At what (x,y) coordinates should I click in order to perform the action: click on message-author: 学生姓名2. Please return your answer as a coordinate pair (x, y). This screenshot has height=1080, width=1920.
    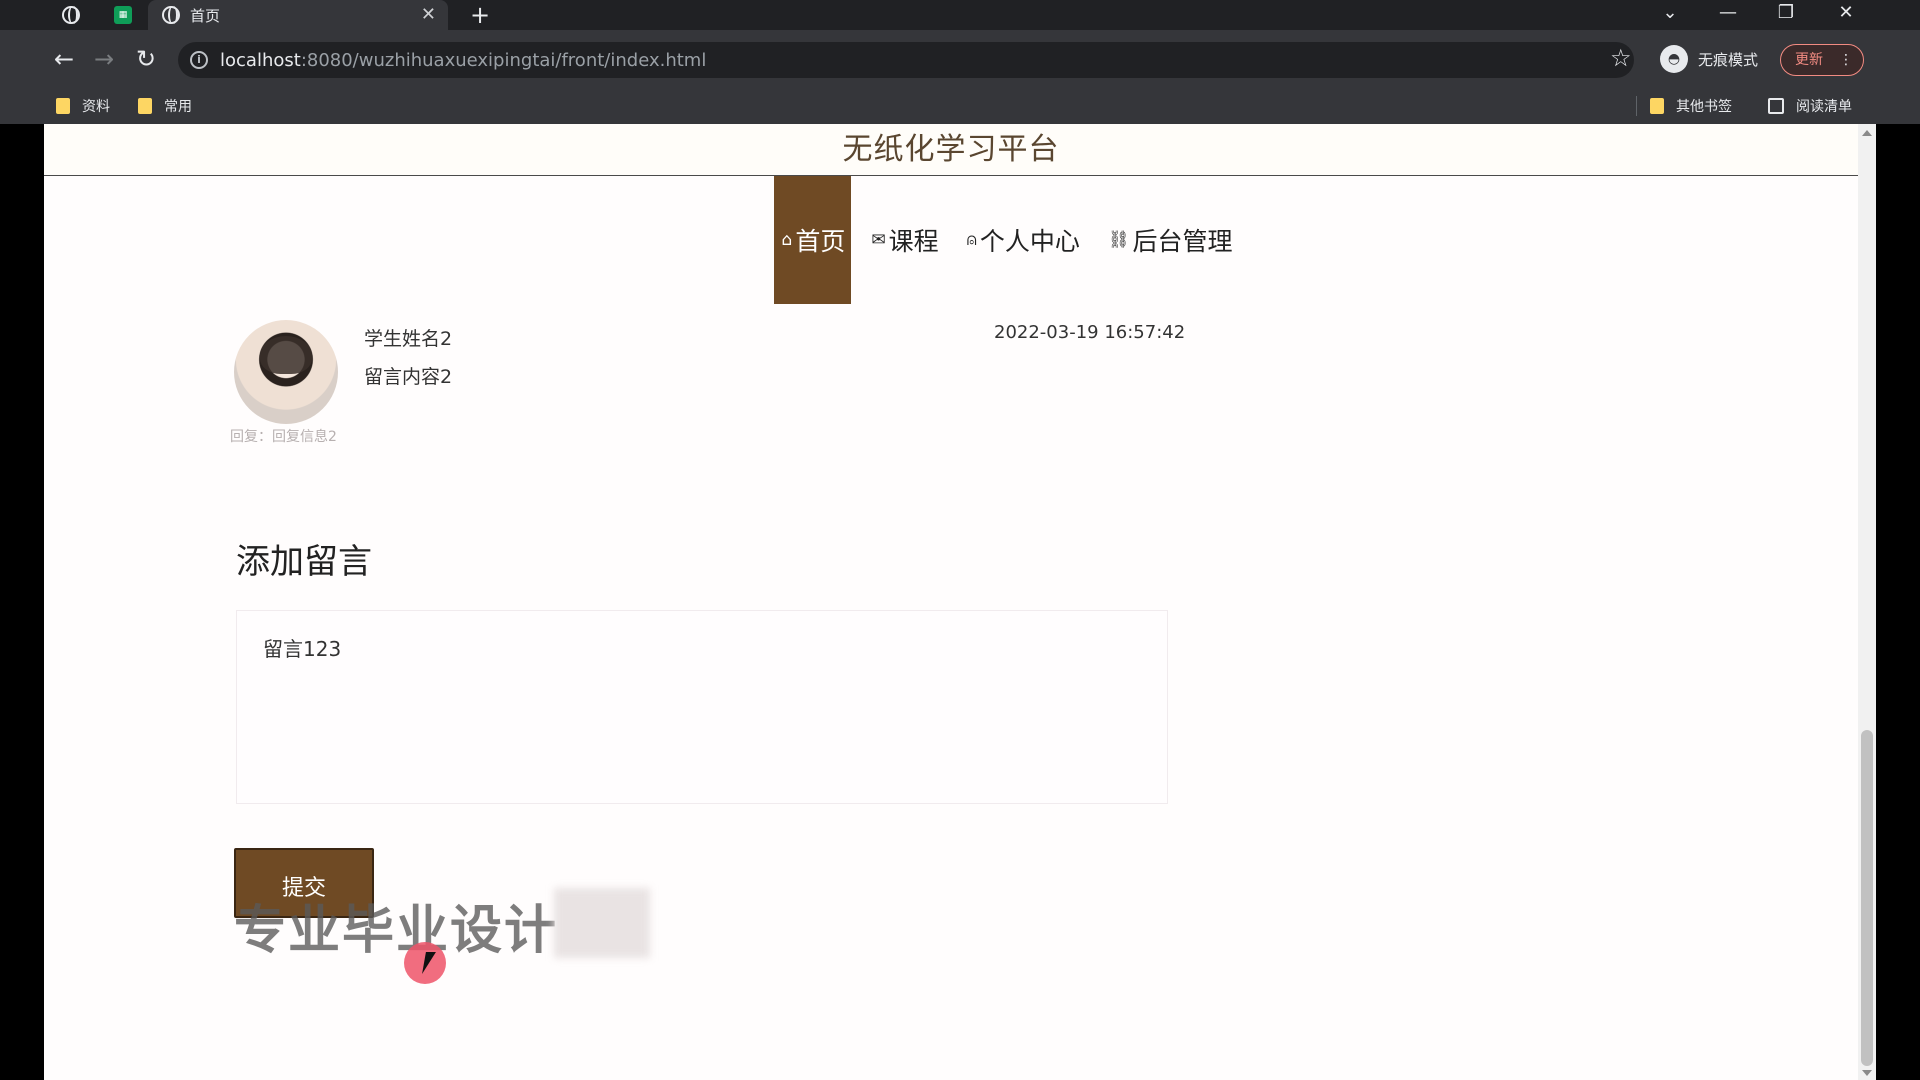
    Looking at the image, I should click on (408, 339).